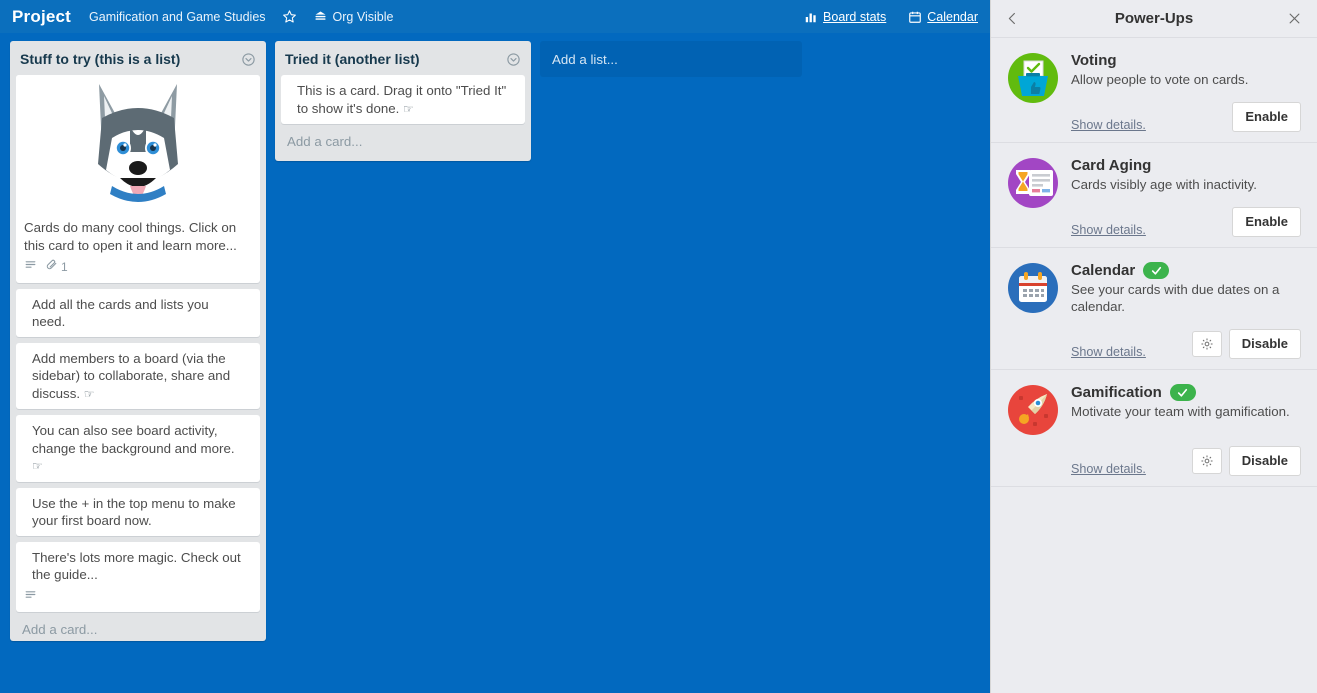  What do you see at coordinates (952, 16) in the screenshot?
I see `calendar-label: Calendar` at bounding box center [952, 16].